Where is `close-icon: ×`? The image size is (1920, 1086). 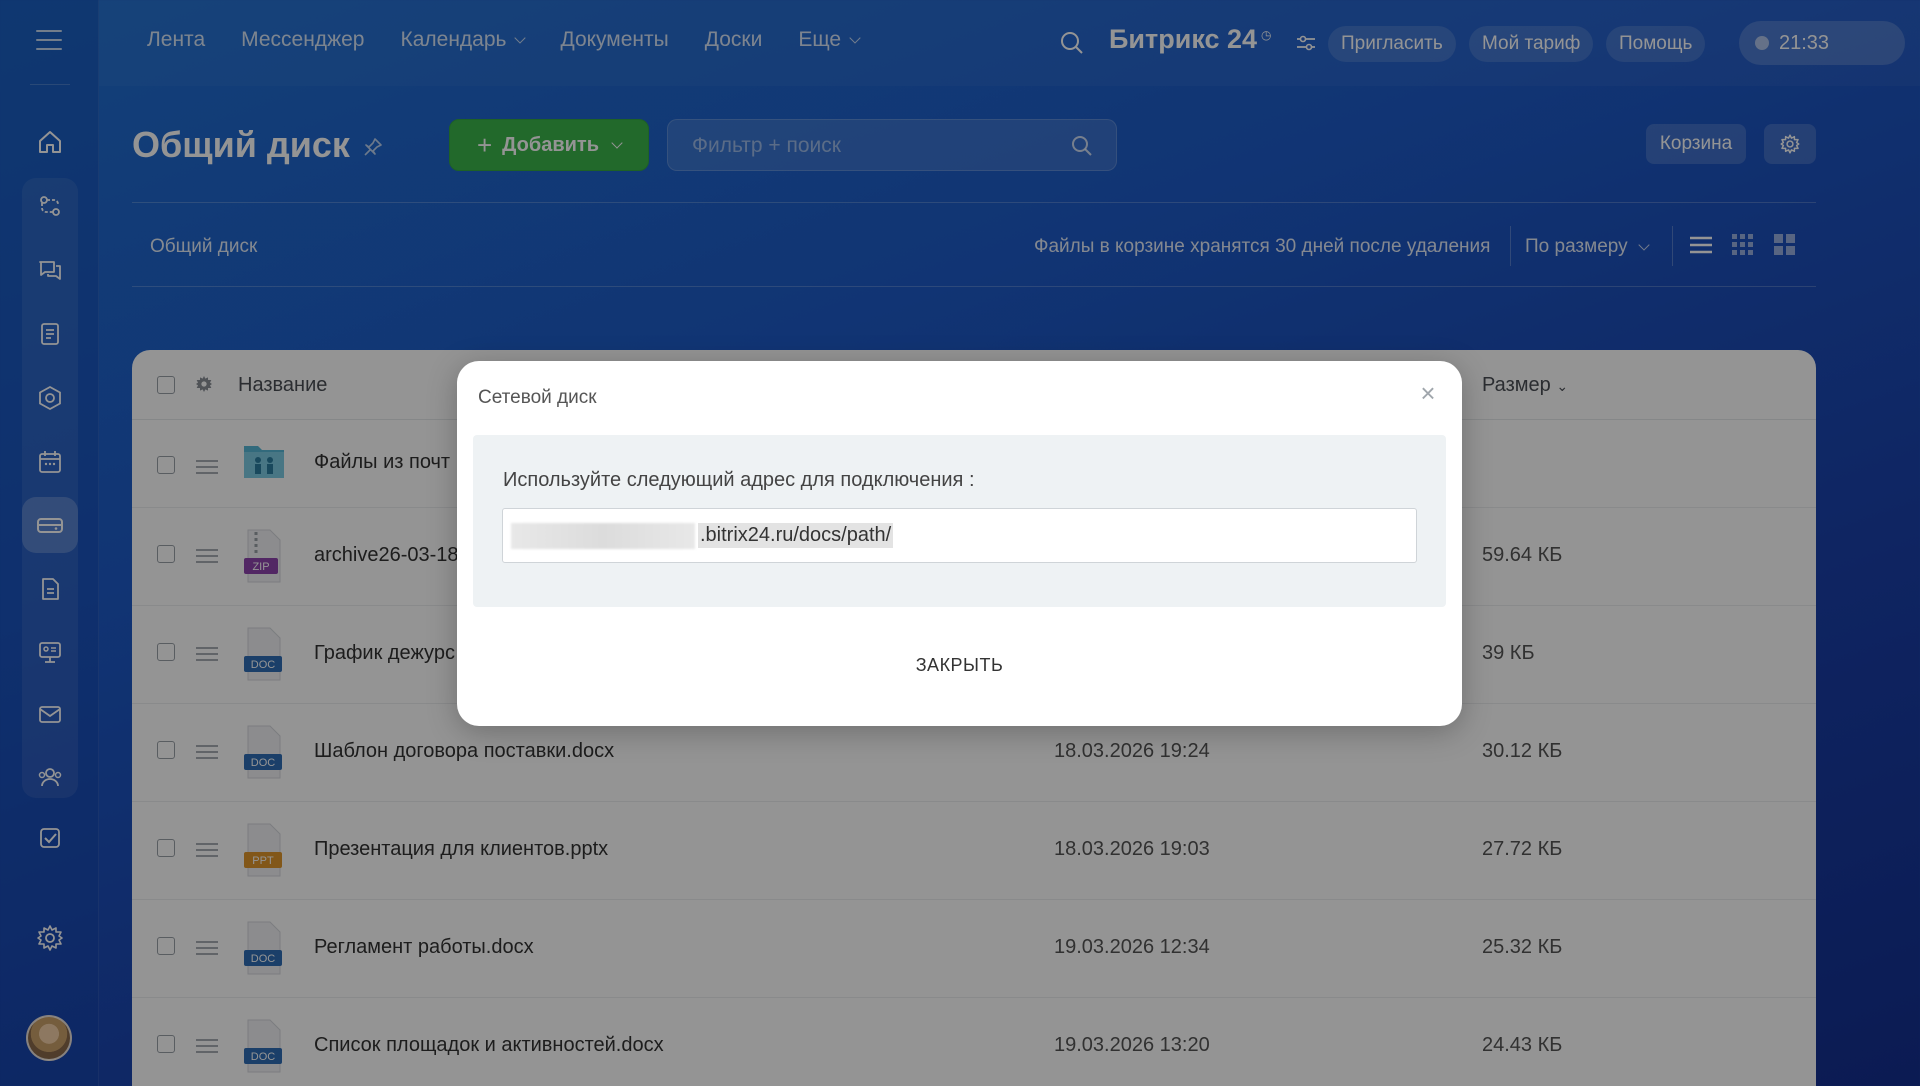 close-icon: × is located at coordinates (1428, 393).